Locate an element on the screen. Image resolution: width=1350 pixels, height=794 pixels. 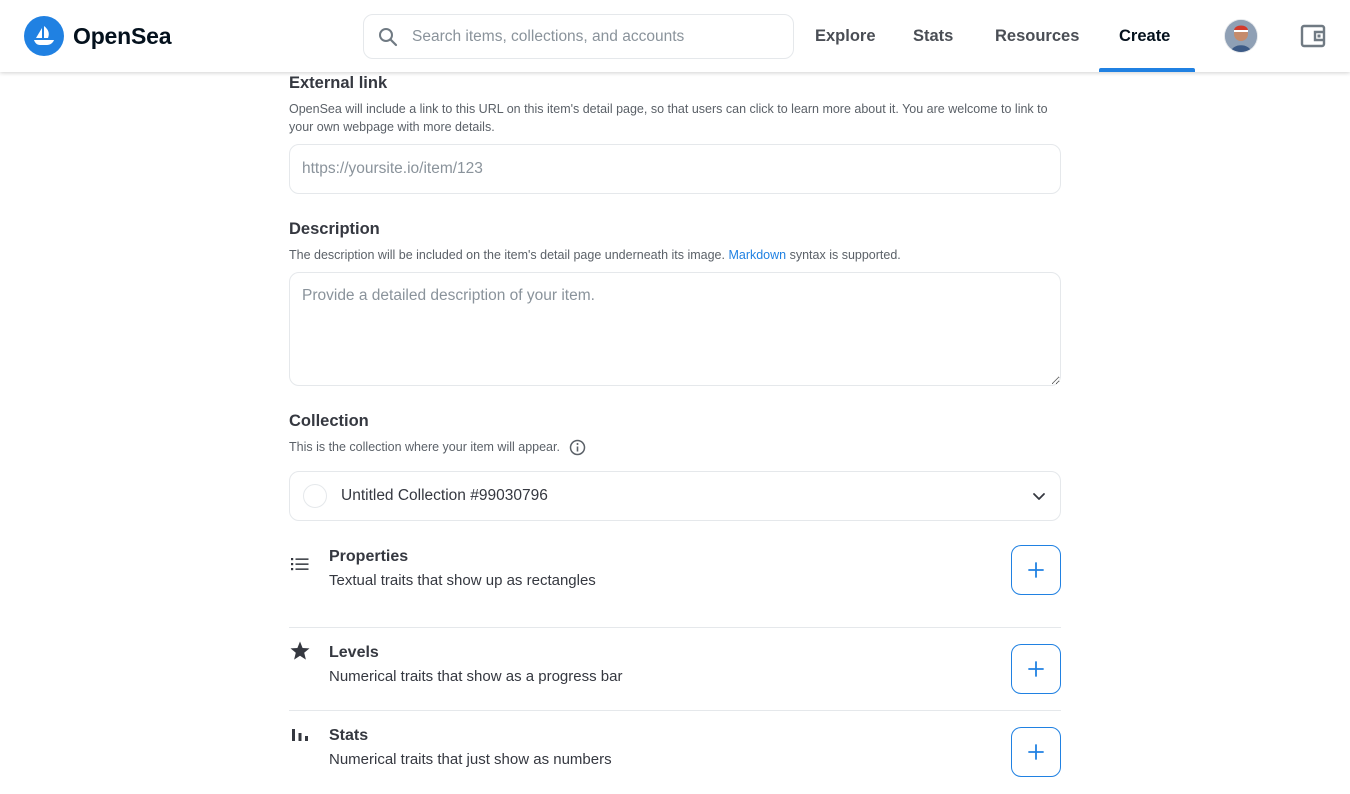
description-textarea is located at coordinates (675, 329).